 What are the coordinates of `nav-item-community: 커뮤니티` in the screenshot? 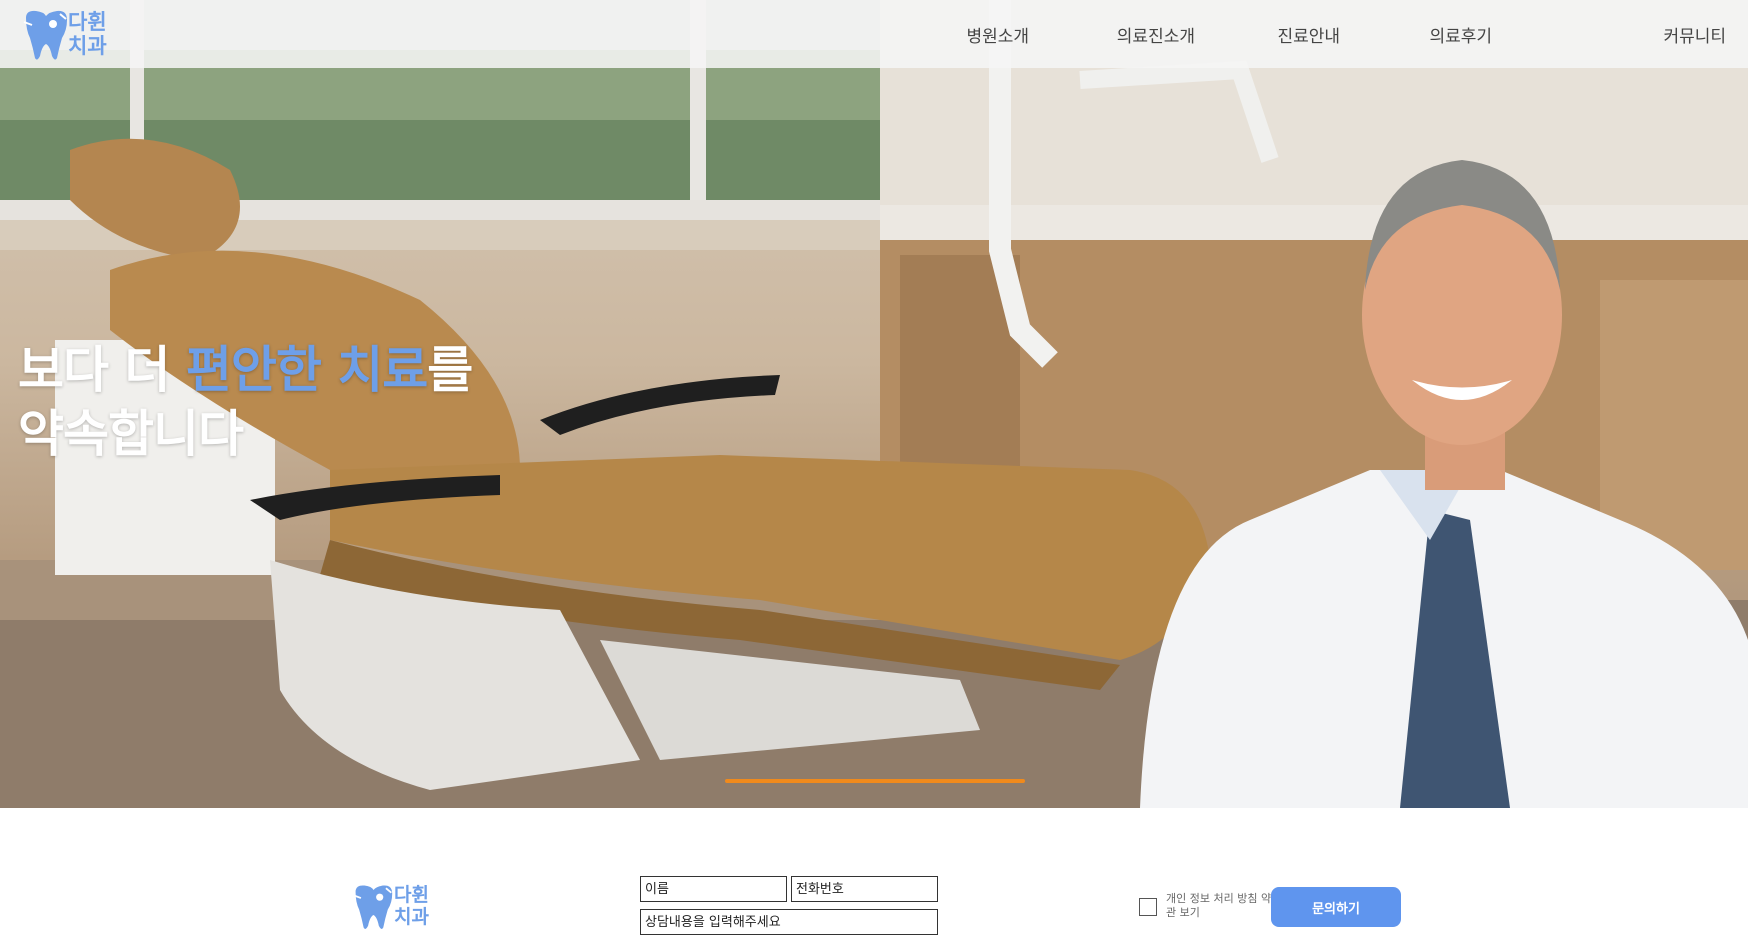 It's located at (1694, 34).